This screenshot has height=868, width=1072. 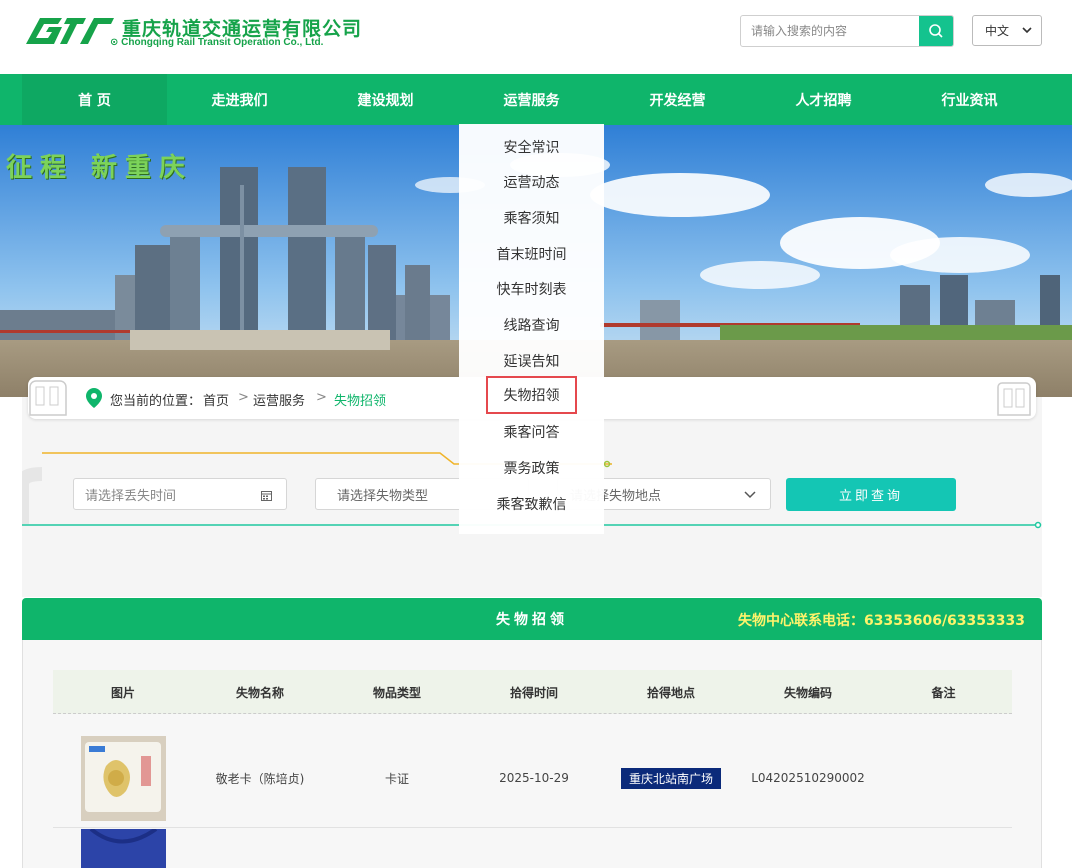 What do you see at coordinates (216, 399) in the screenshot?
I see `breadcrumb-home: 首页` at bounding box center [216, 399].